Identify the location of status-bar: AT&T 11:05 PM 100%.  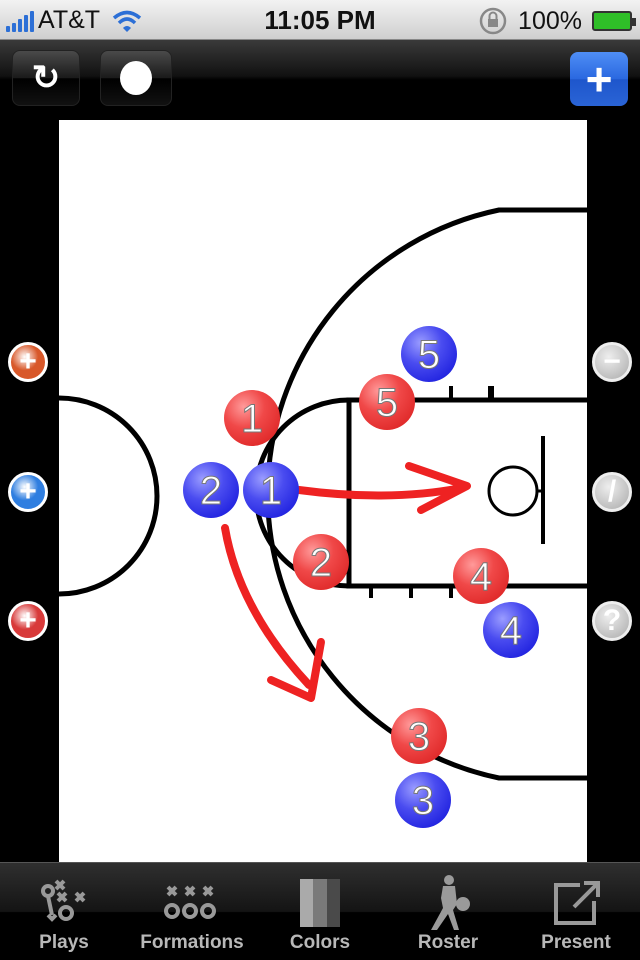
(320, 20).